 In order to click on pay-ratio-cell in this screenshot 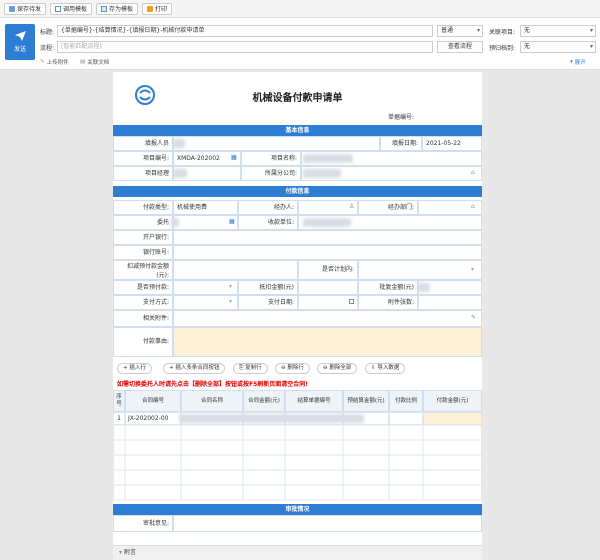, I will do `click(406, 418)`.